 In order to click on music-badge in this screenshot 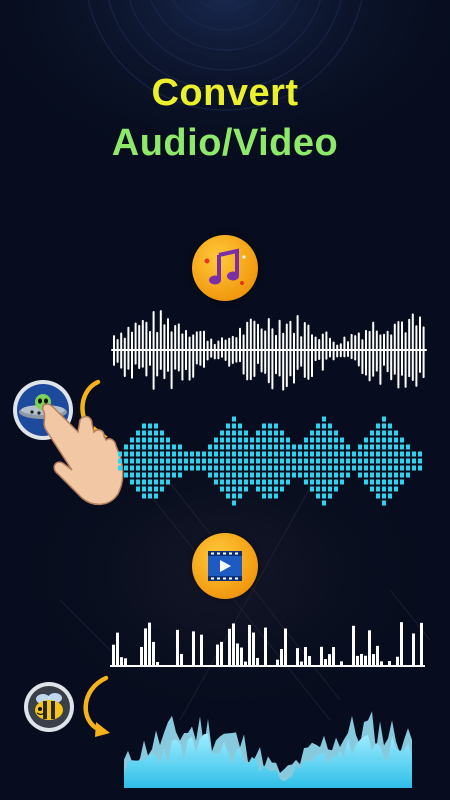, I will do `click(225, 268)`.